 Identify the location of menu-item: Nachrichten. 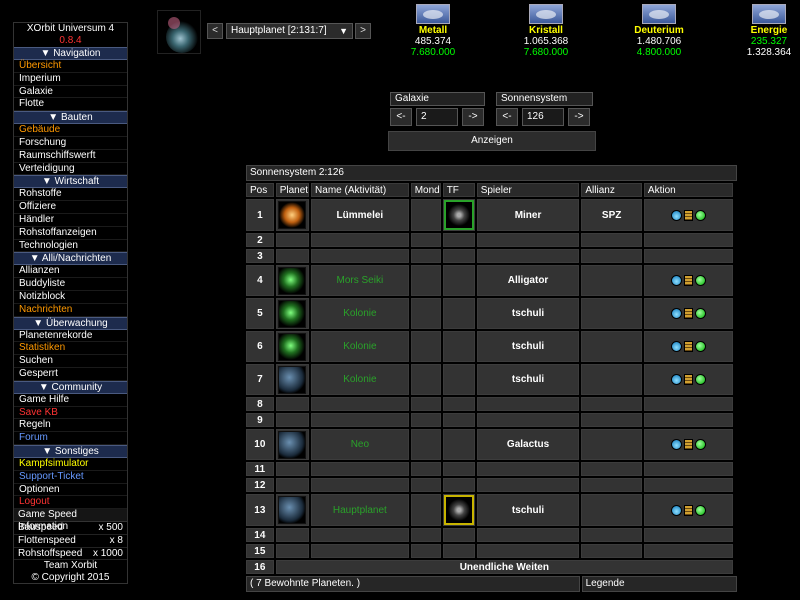
(70, 310).